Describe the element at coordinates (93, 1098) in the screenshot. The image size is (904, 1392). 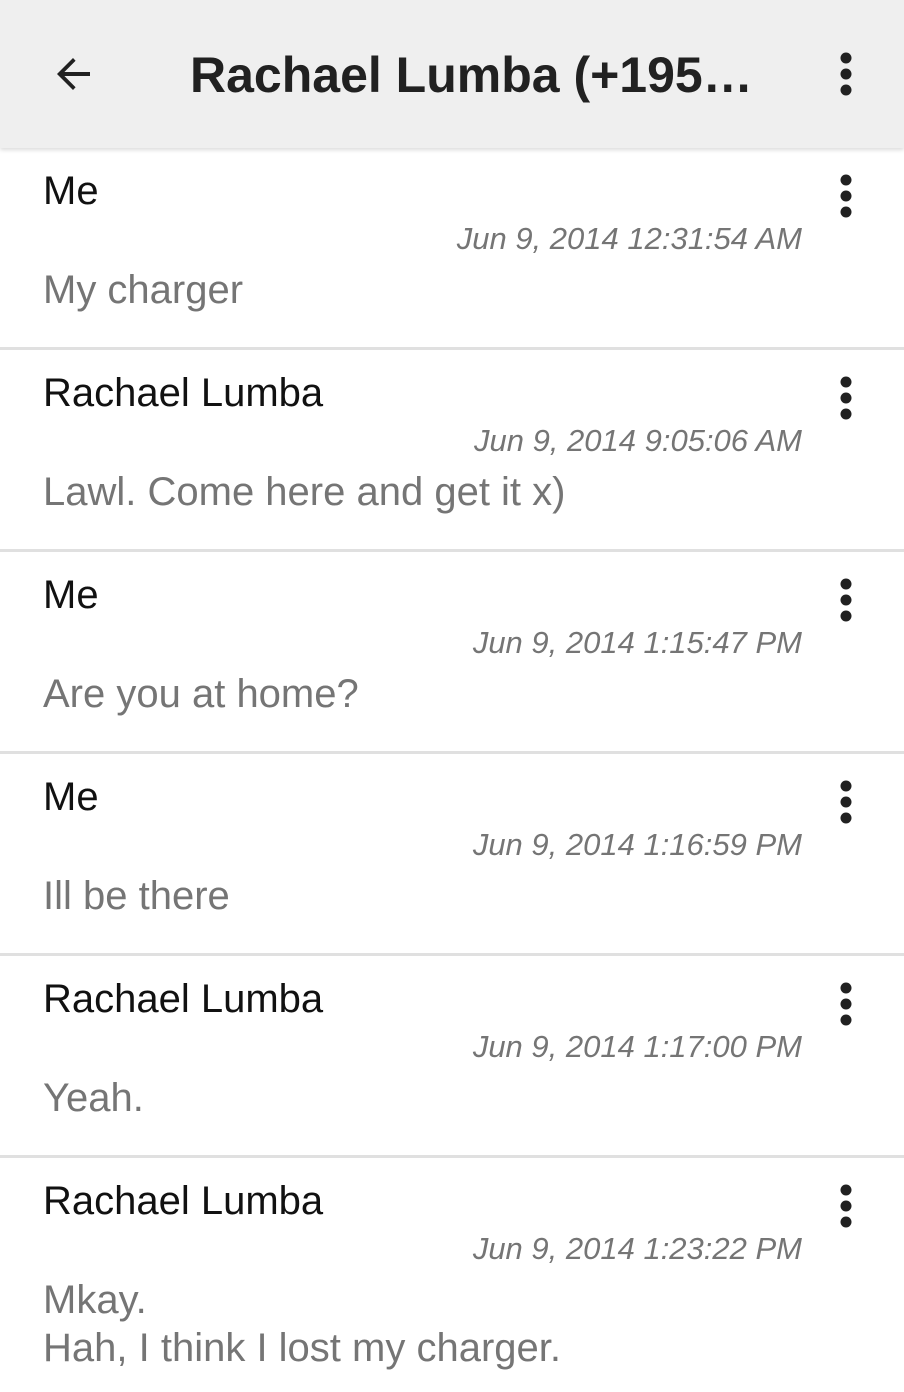
I see `message-text: Yeah.` at that location.